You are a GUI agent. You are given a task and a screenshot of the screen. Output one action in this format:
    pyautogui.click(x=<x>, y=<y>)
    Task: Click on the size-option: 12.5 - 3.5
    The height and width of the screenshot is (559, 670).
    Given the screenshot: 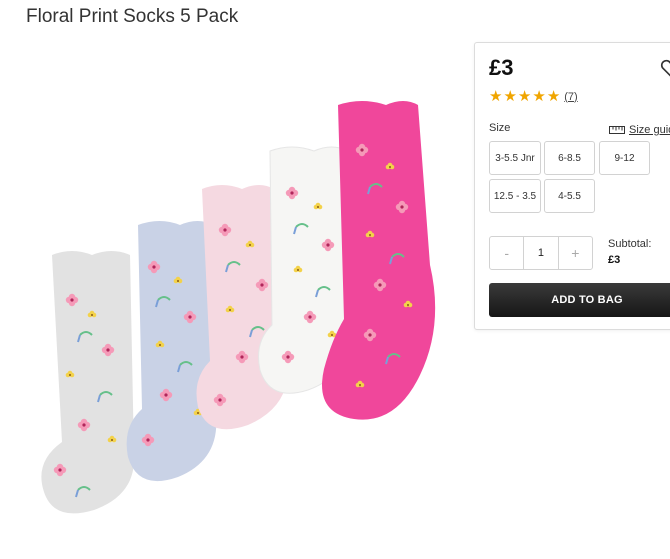 What is the action you would take?
    pyautogui.click(x=515, y=196)
    